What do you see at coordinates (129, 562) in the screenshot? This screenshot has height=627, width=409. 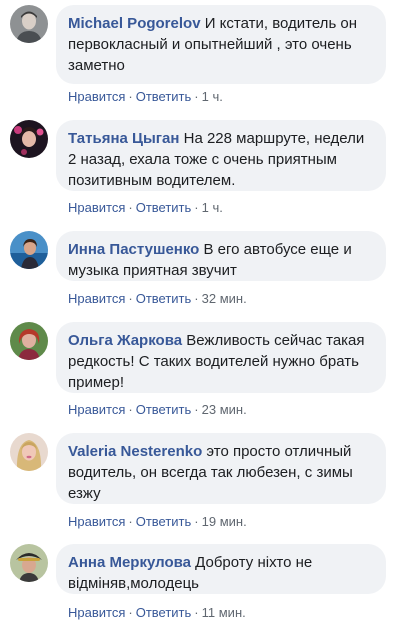 I see `comment-author: Анна Меркулова` at bounding box center [129, 562].